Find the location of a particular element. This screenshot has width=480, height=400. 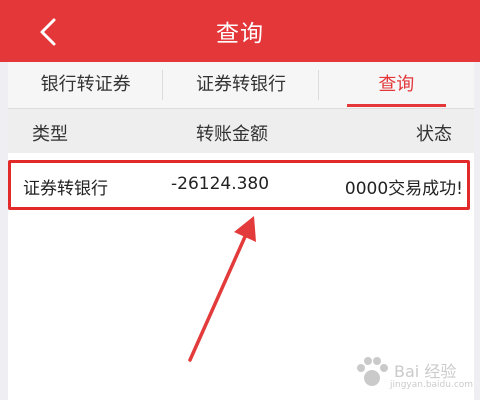

cell-status: 0000交易成功! is located at coordinates (403, 189).